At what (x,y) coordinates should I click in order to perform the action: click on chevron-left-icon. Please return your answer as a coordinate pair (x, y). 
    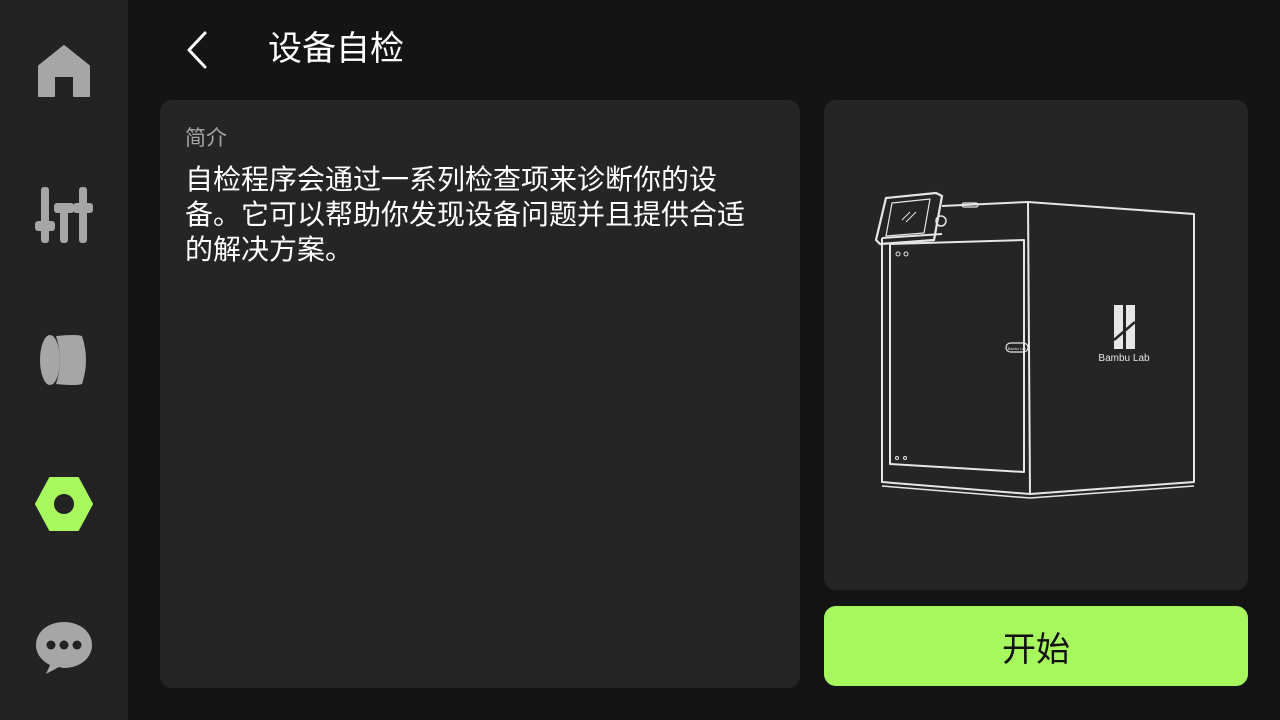
    Looking at the image, I should click on (197, 50).